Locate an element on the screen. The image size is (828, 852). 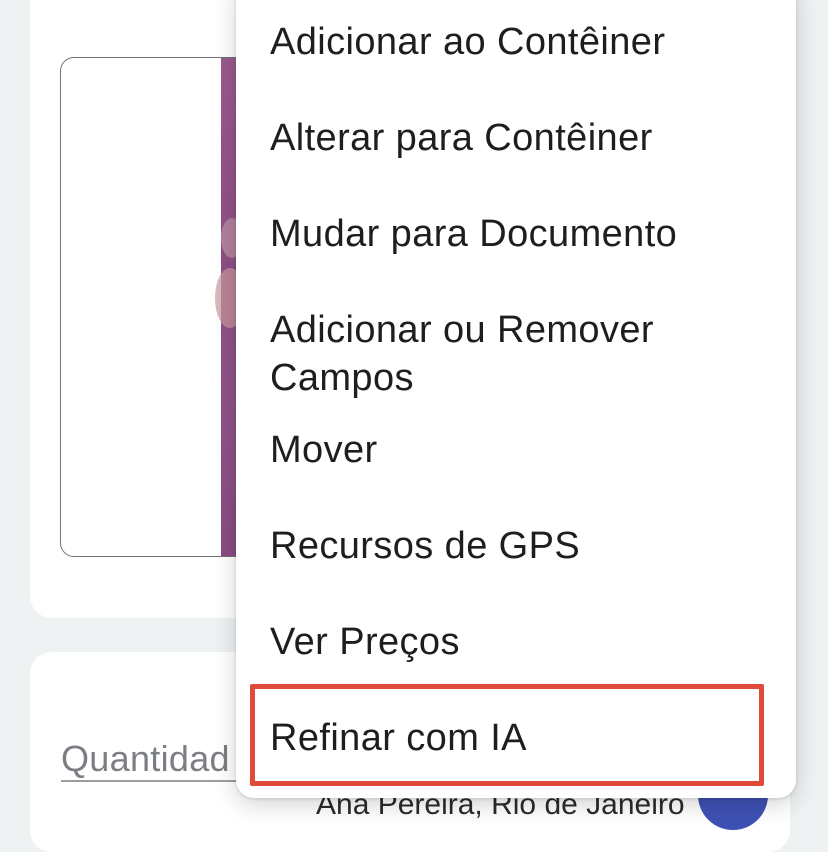
quantity-field-underline is located at coordinates (156, 781).